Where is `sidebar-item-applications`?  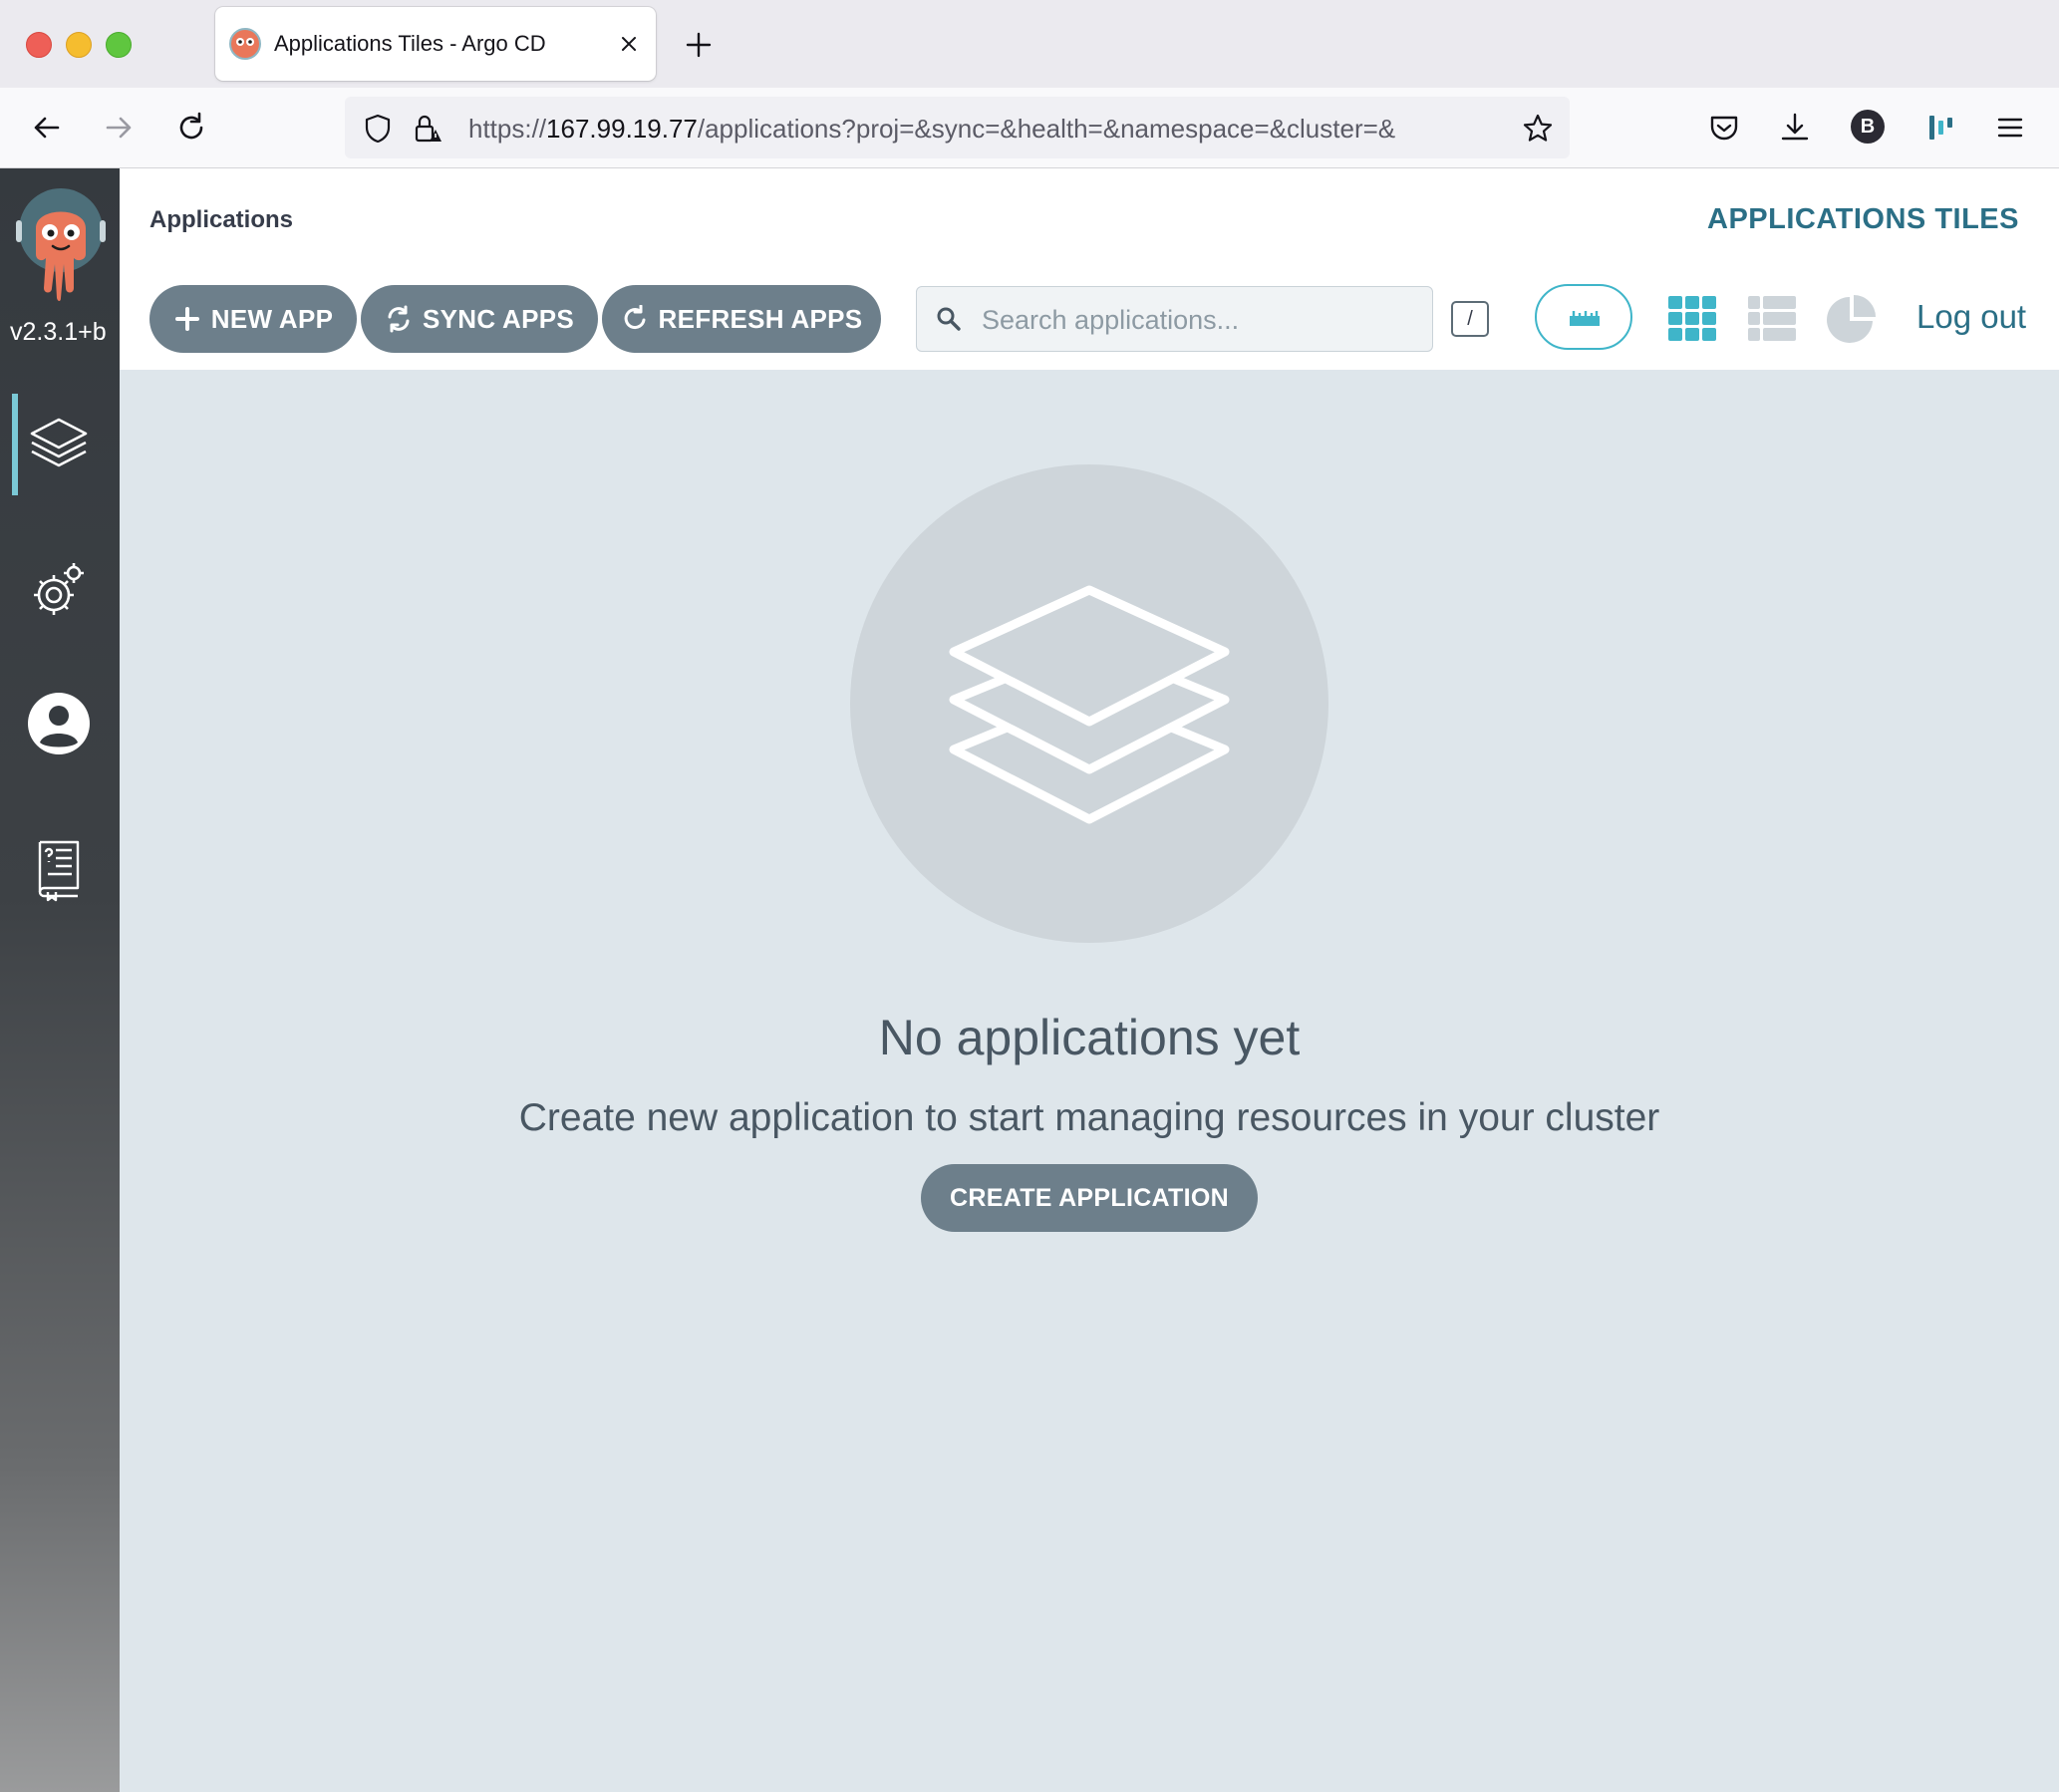 sidebar-item-applications is located at coordinates (59, 444).